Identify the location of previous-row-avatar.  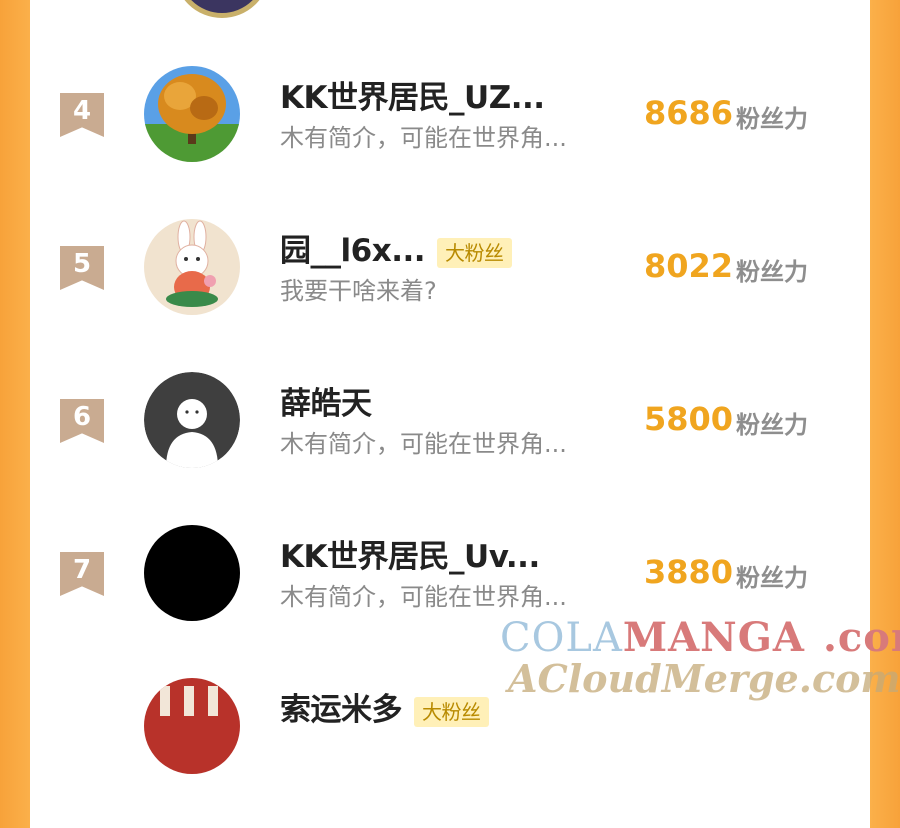
(222, 9).